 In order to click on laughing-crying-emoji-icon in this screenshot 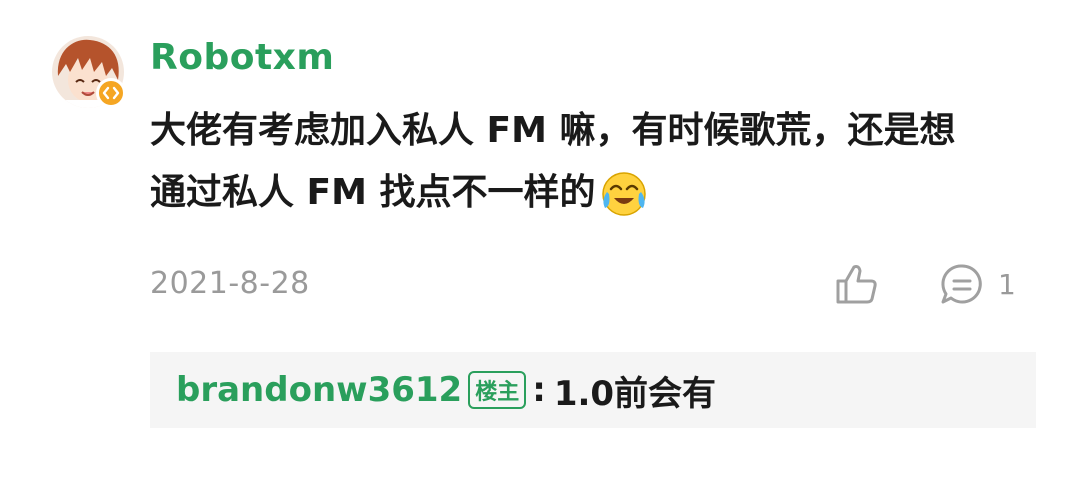, I will do `click(624, 193)`.